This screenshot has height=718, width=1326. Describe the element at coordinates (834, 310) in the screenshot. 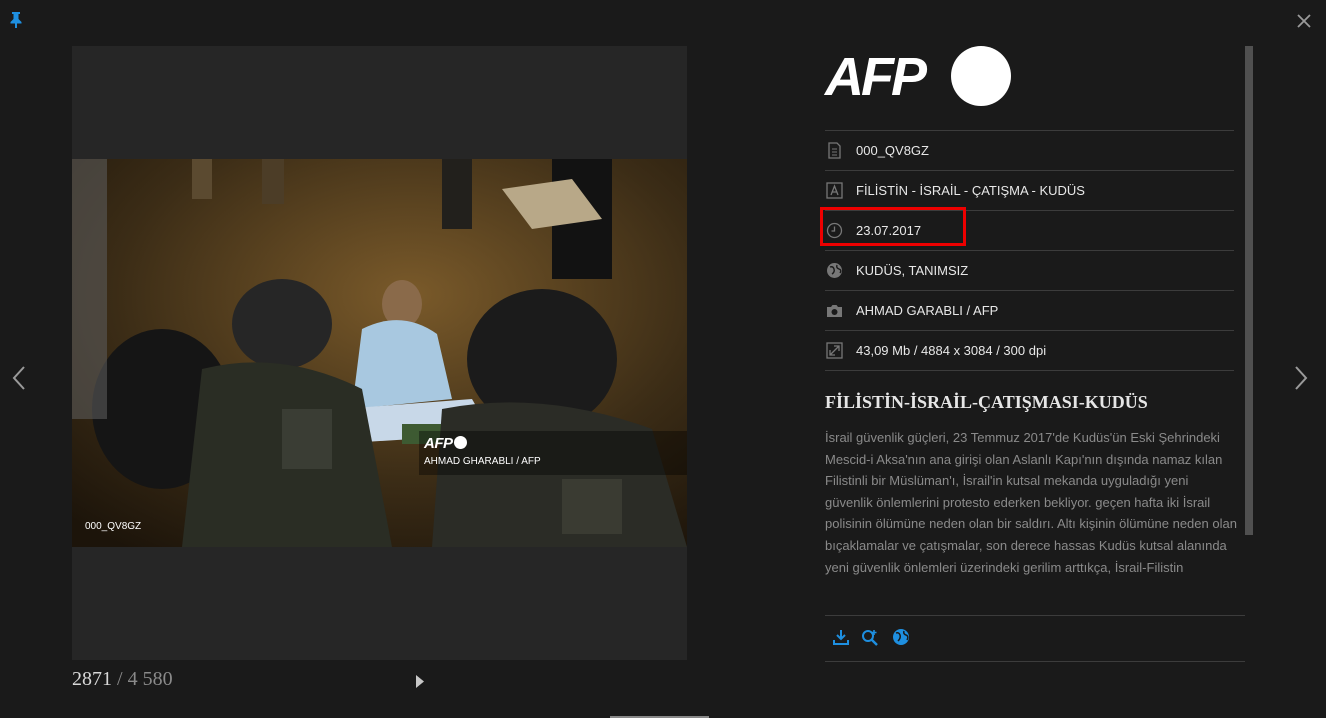

I see `camera-icon` at that location.